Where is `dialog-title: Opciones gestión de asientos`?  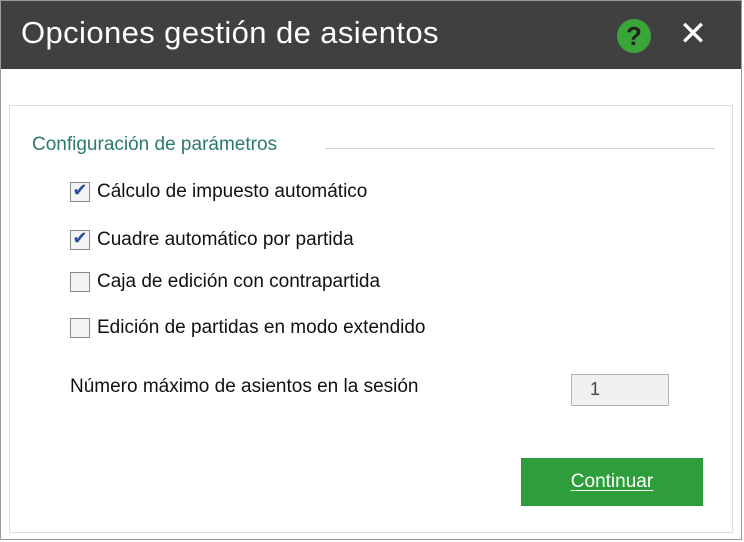 dialog-title: Opciones gestión de asientos is located at coordinates (230, 32).